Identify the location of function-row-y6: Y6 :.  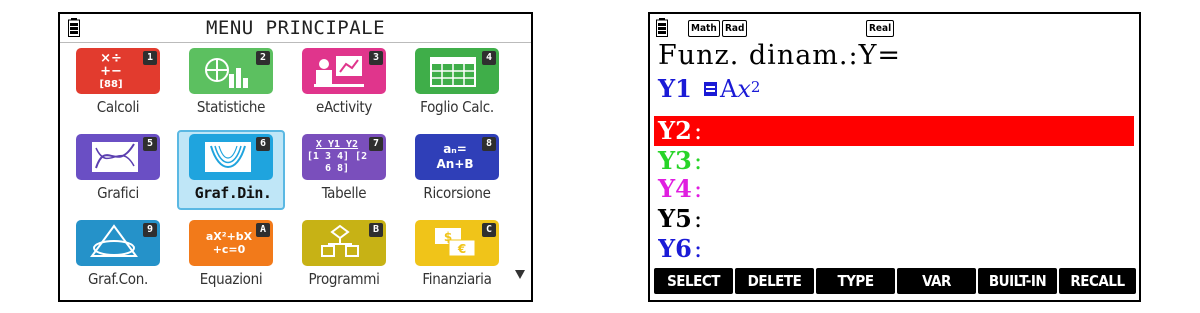
(896, 249).